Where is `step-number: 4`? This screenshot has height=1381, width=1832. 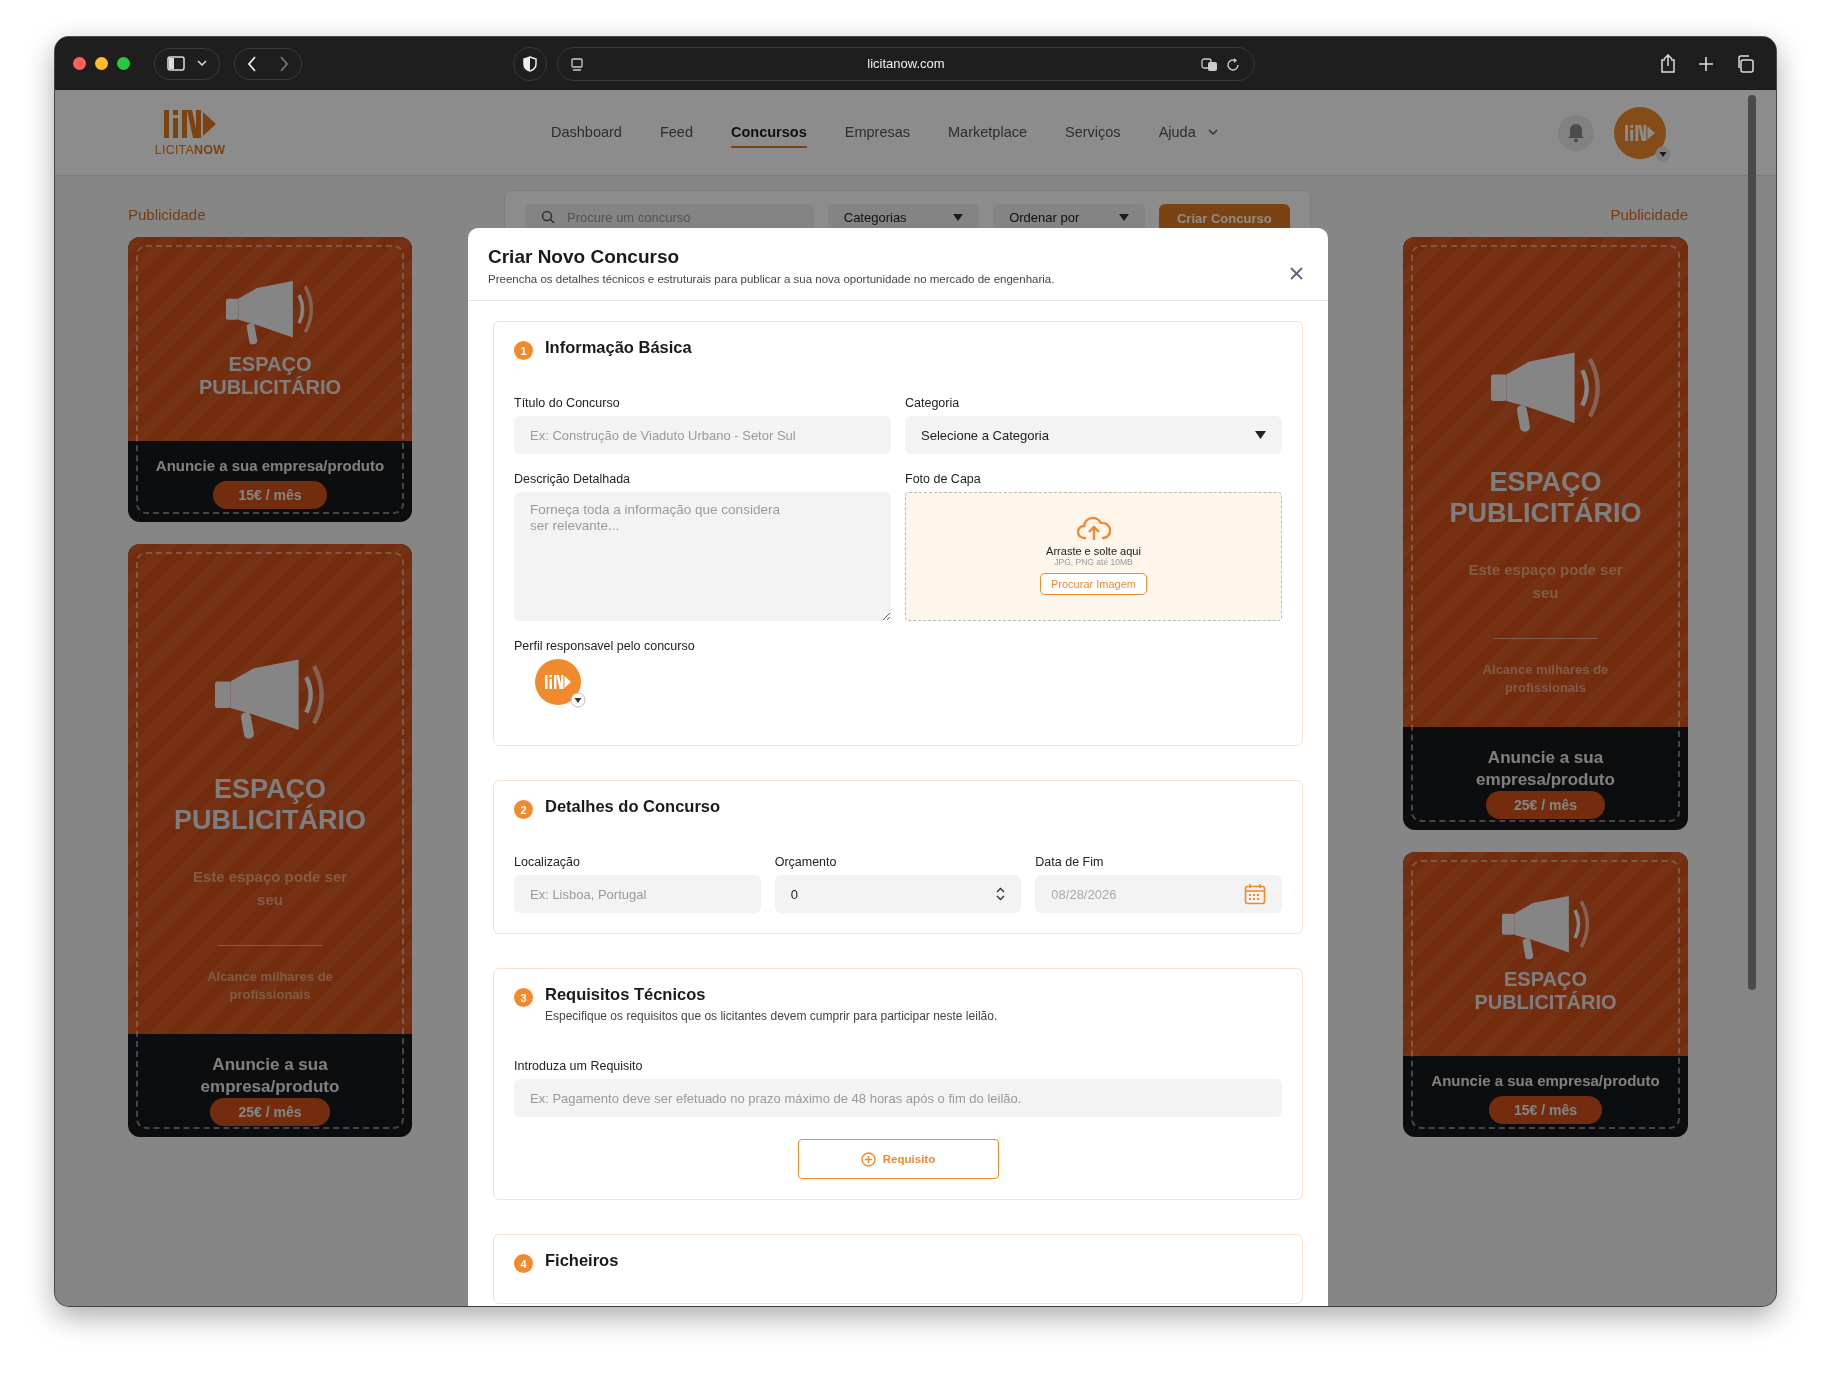 step-number: 4 is located at coordinates (523, 1263).